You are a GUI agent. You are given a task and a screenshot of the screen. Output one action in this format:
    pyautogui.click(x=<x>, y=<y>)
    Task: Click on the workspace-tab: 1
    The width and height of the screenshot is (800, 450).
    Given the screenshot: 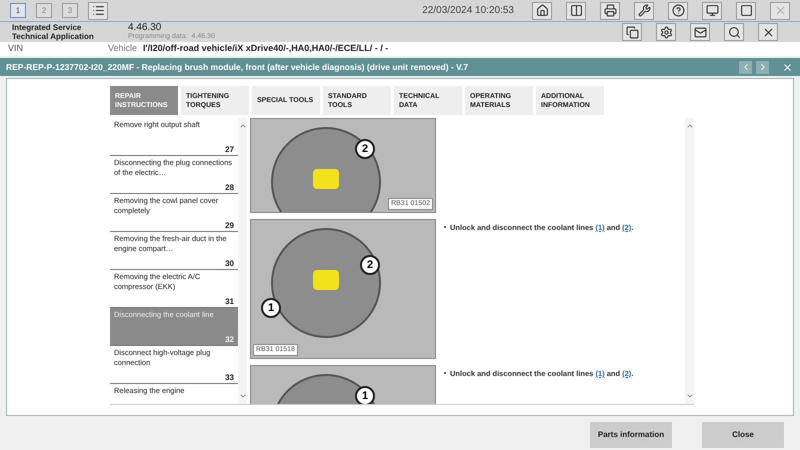 What is the action you would take?
    pyautogui.click(x=18, y=10)
    